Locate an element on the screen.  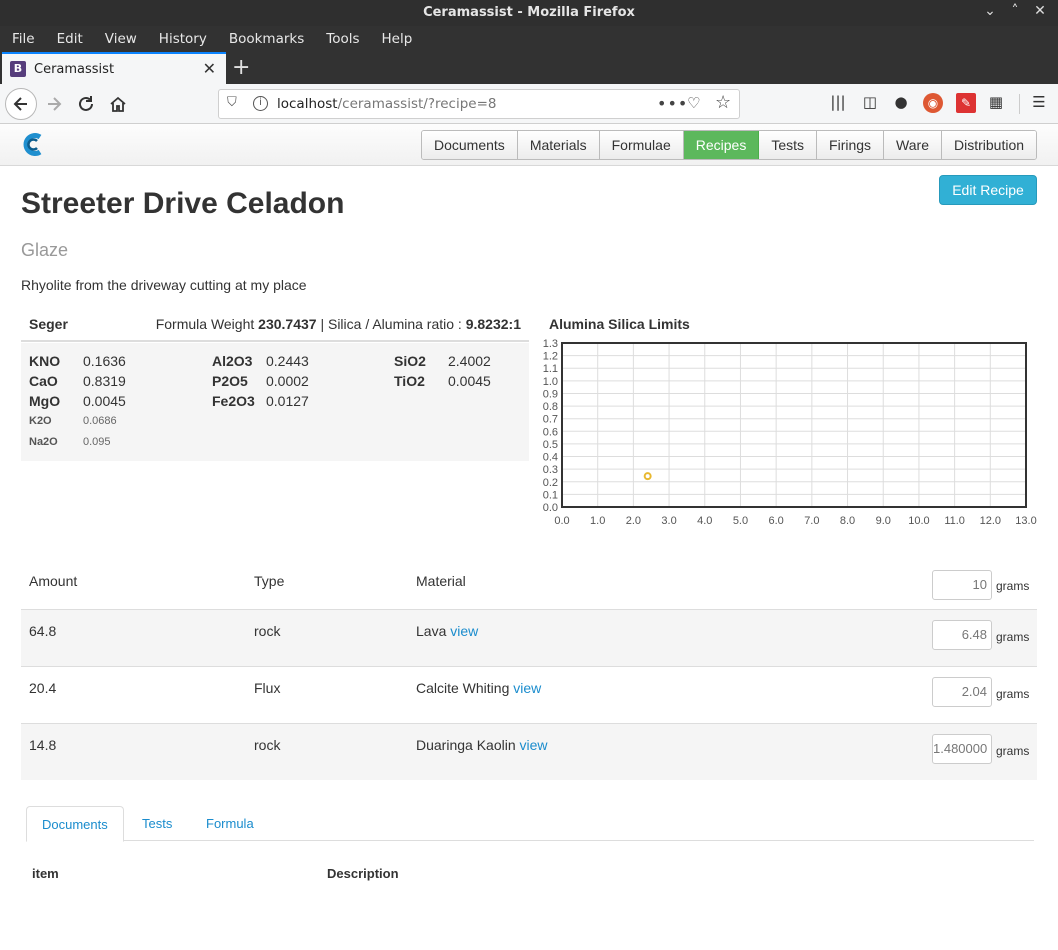
toolbar-divider is located at coordinates (1019, 104).